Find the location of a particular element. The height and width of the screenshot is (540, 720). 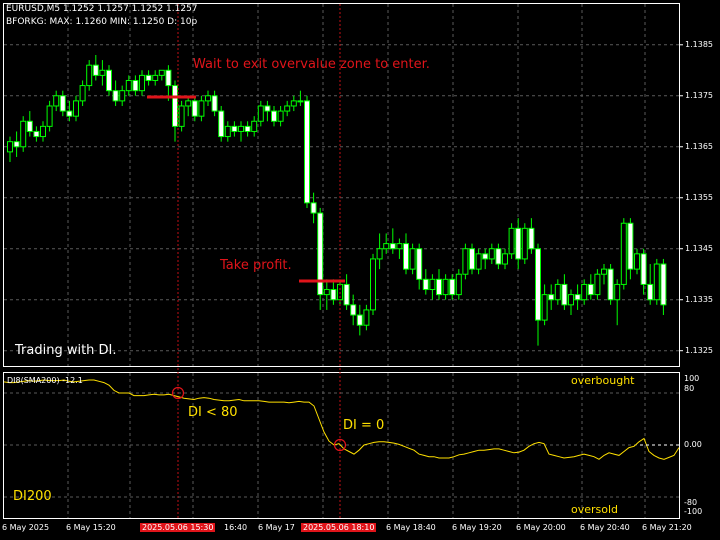

time-label: 6 May 15:20 is located at coordinates (91, 527).